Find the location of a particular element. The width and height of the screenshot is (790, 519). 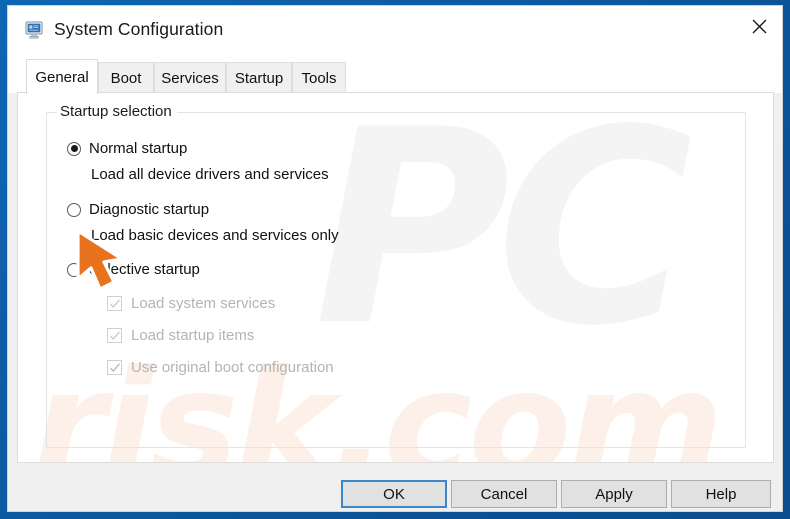

radio-normal-startup-indicator is located at coordinates (74, 148).